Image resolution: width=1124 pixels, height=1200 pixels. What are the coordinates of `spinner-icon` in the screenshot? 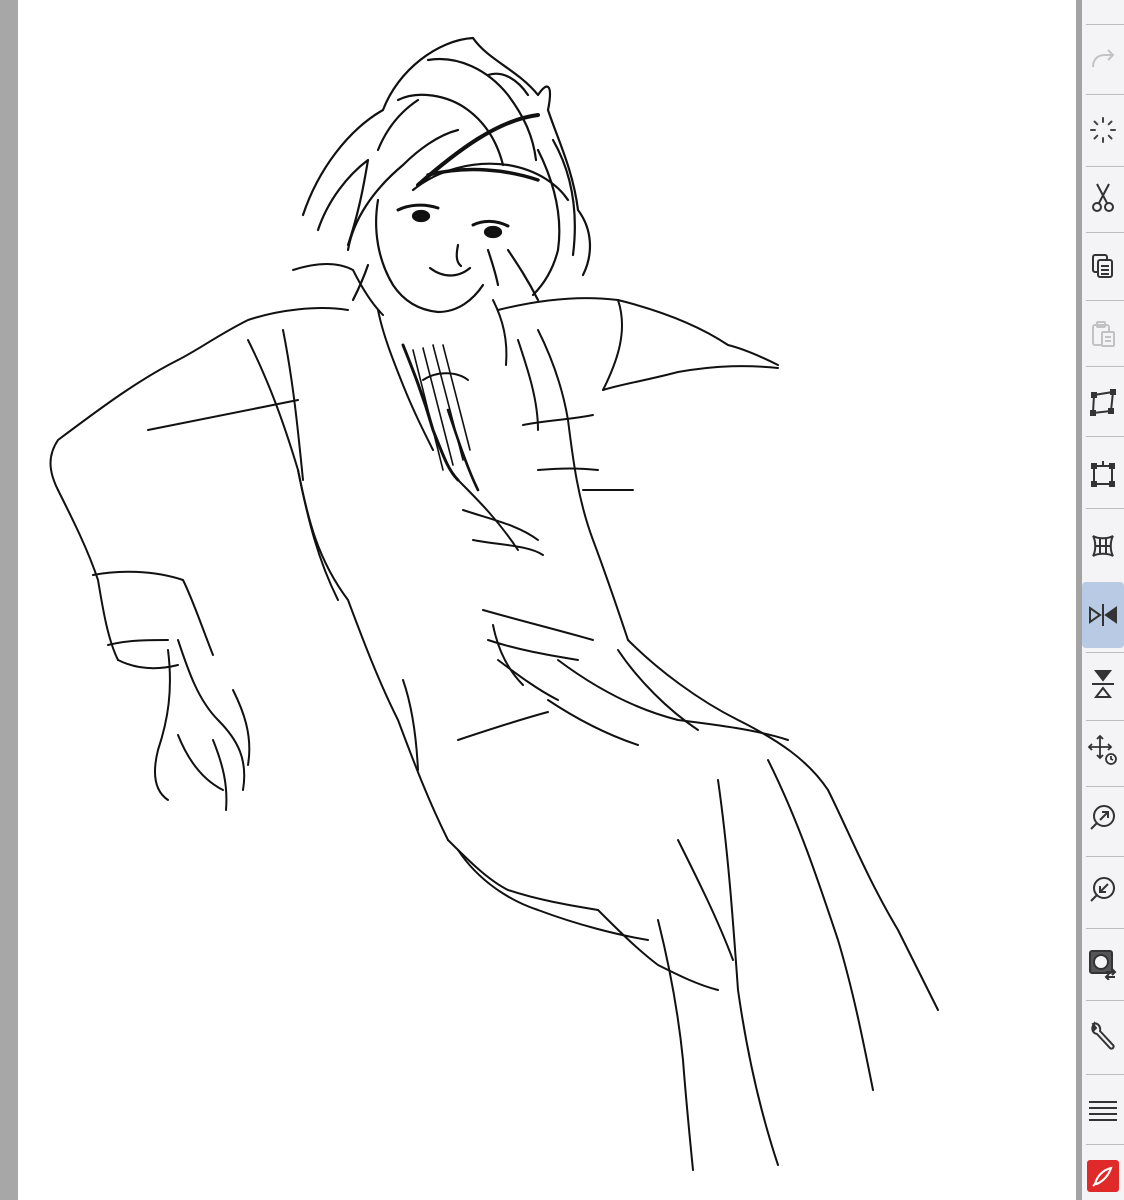 It's located at (1103, 130).